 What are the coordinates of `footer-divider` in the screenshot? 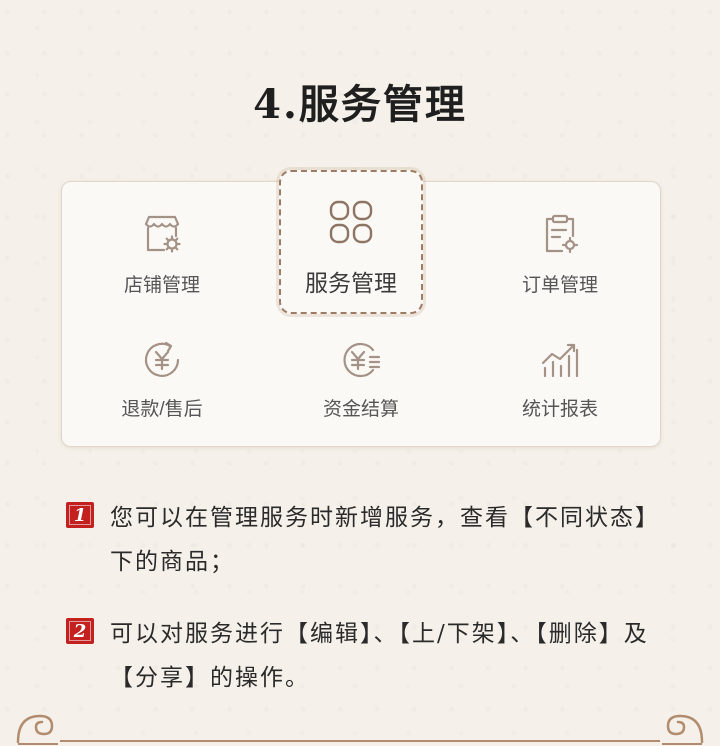 It's located at (360, 741).